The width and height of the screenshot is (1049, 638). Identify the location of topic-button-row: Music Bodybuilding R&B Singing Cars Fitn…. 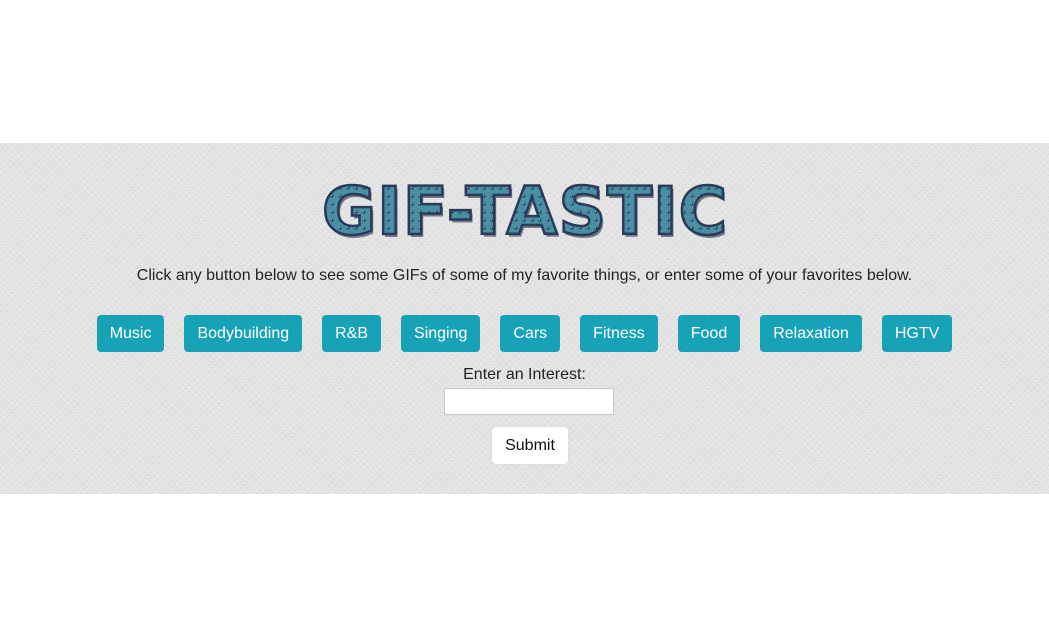
(524, 333).